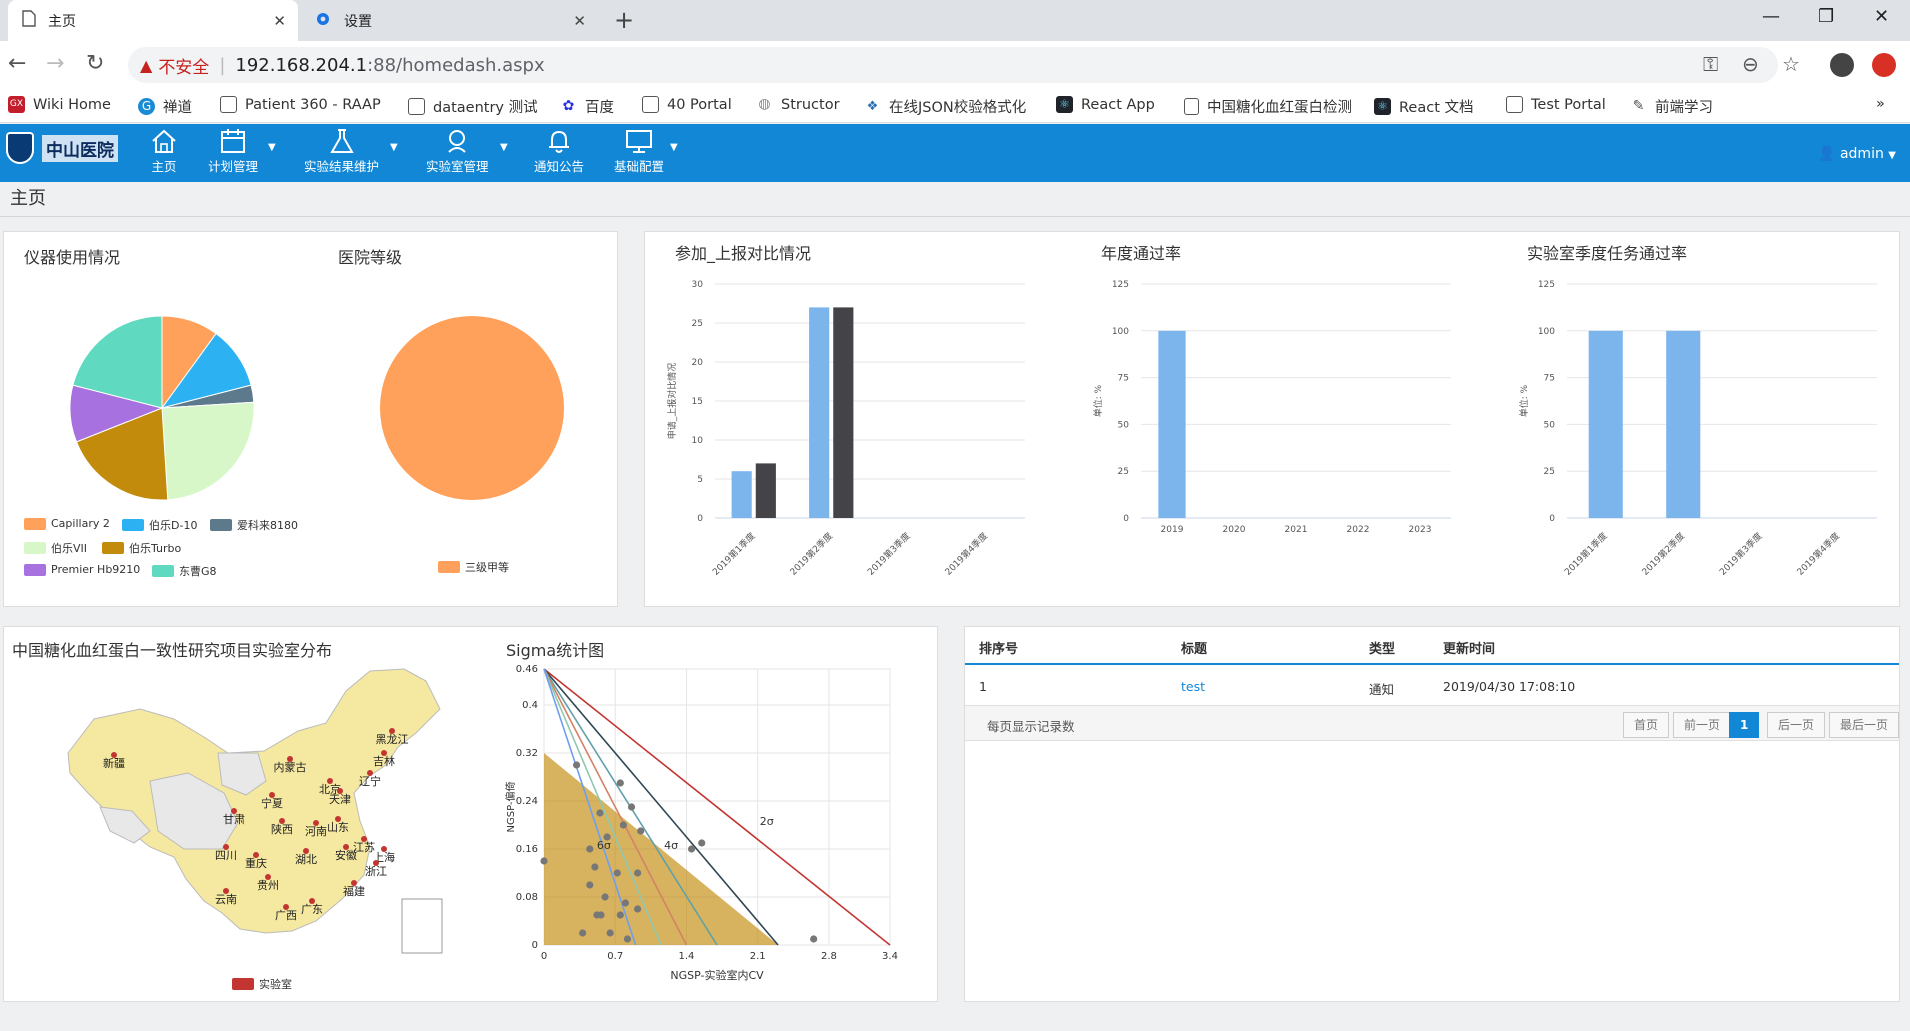 The height and width of the screenshot is (1031, 1910). I want to click on bookmark-item: dataentry 测试, so click(473, 106).